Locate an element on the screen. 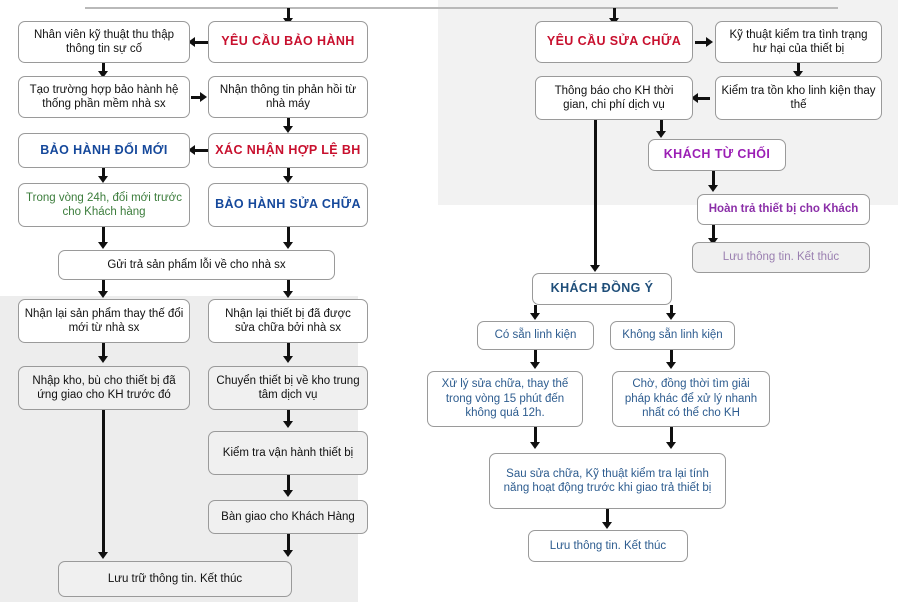 The width and height of the screenshot is (900, 615). arrowhead-n15-to-n16 is located at coordinates (288, 553).